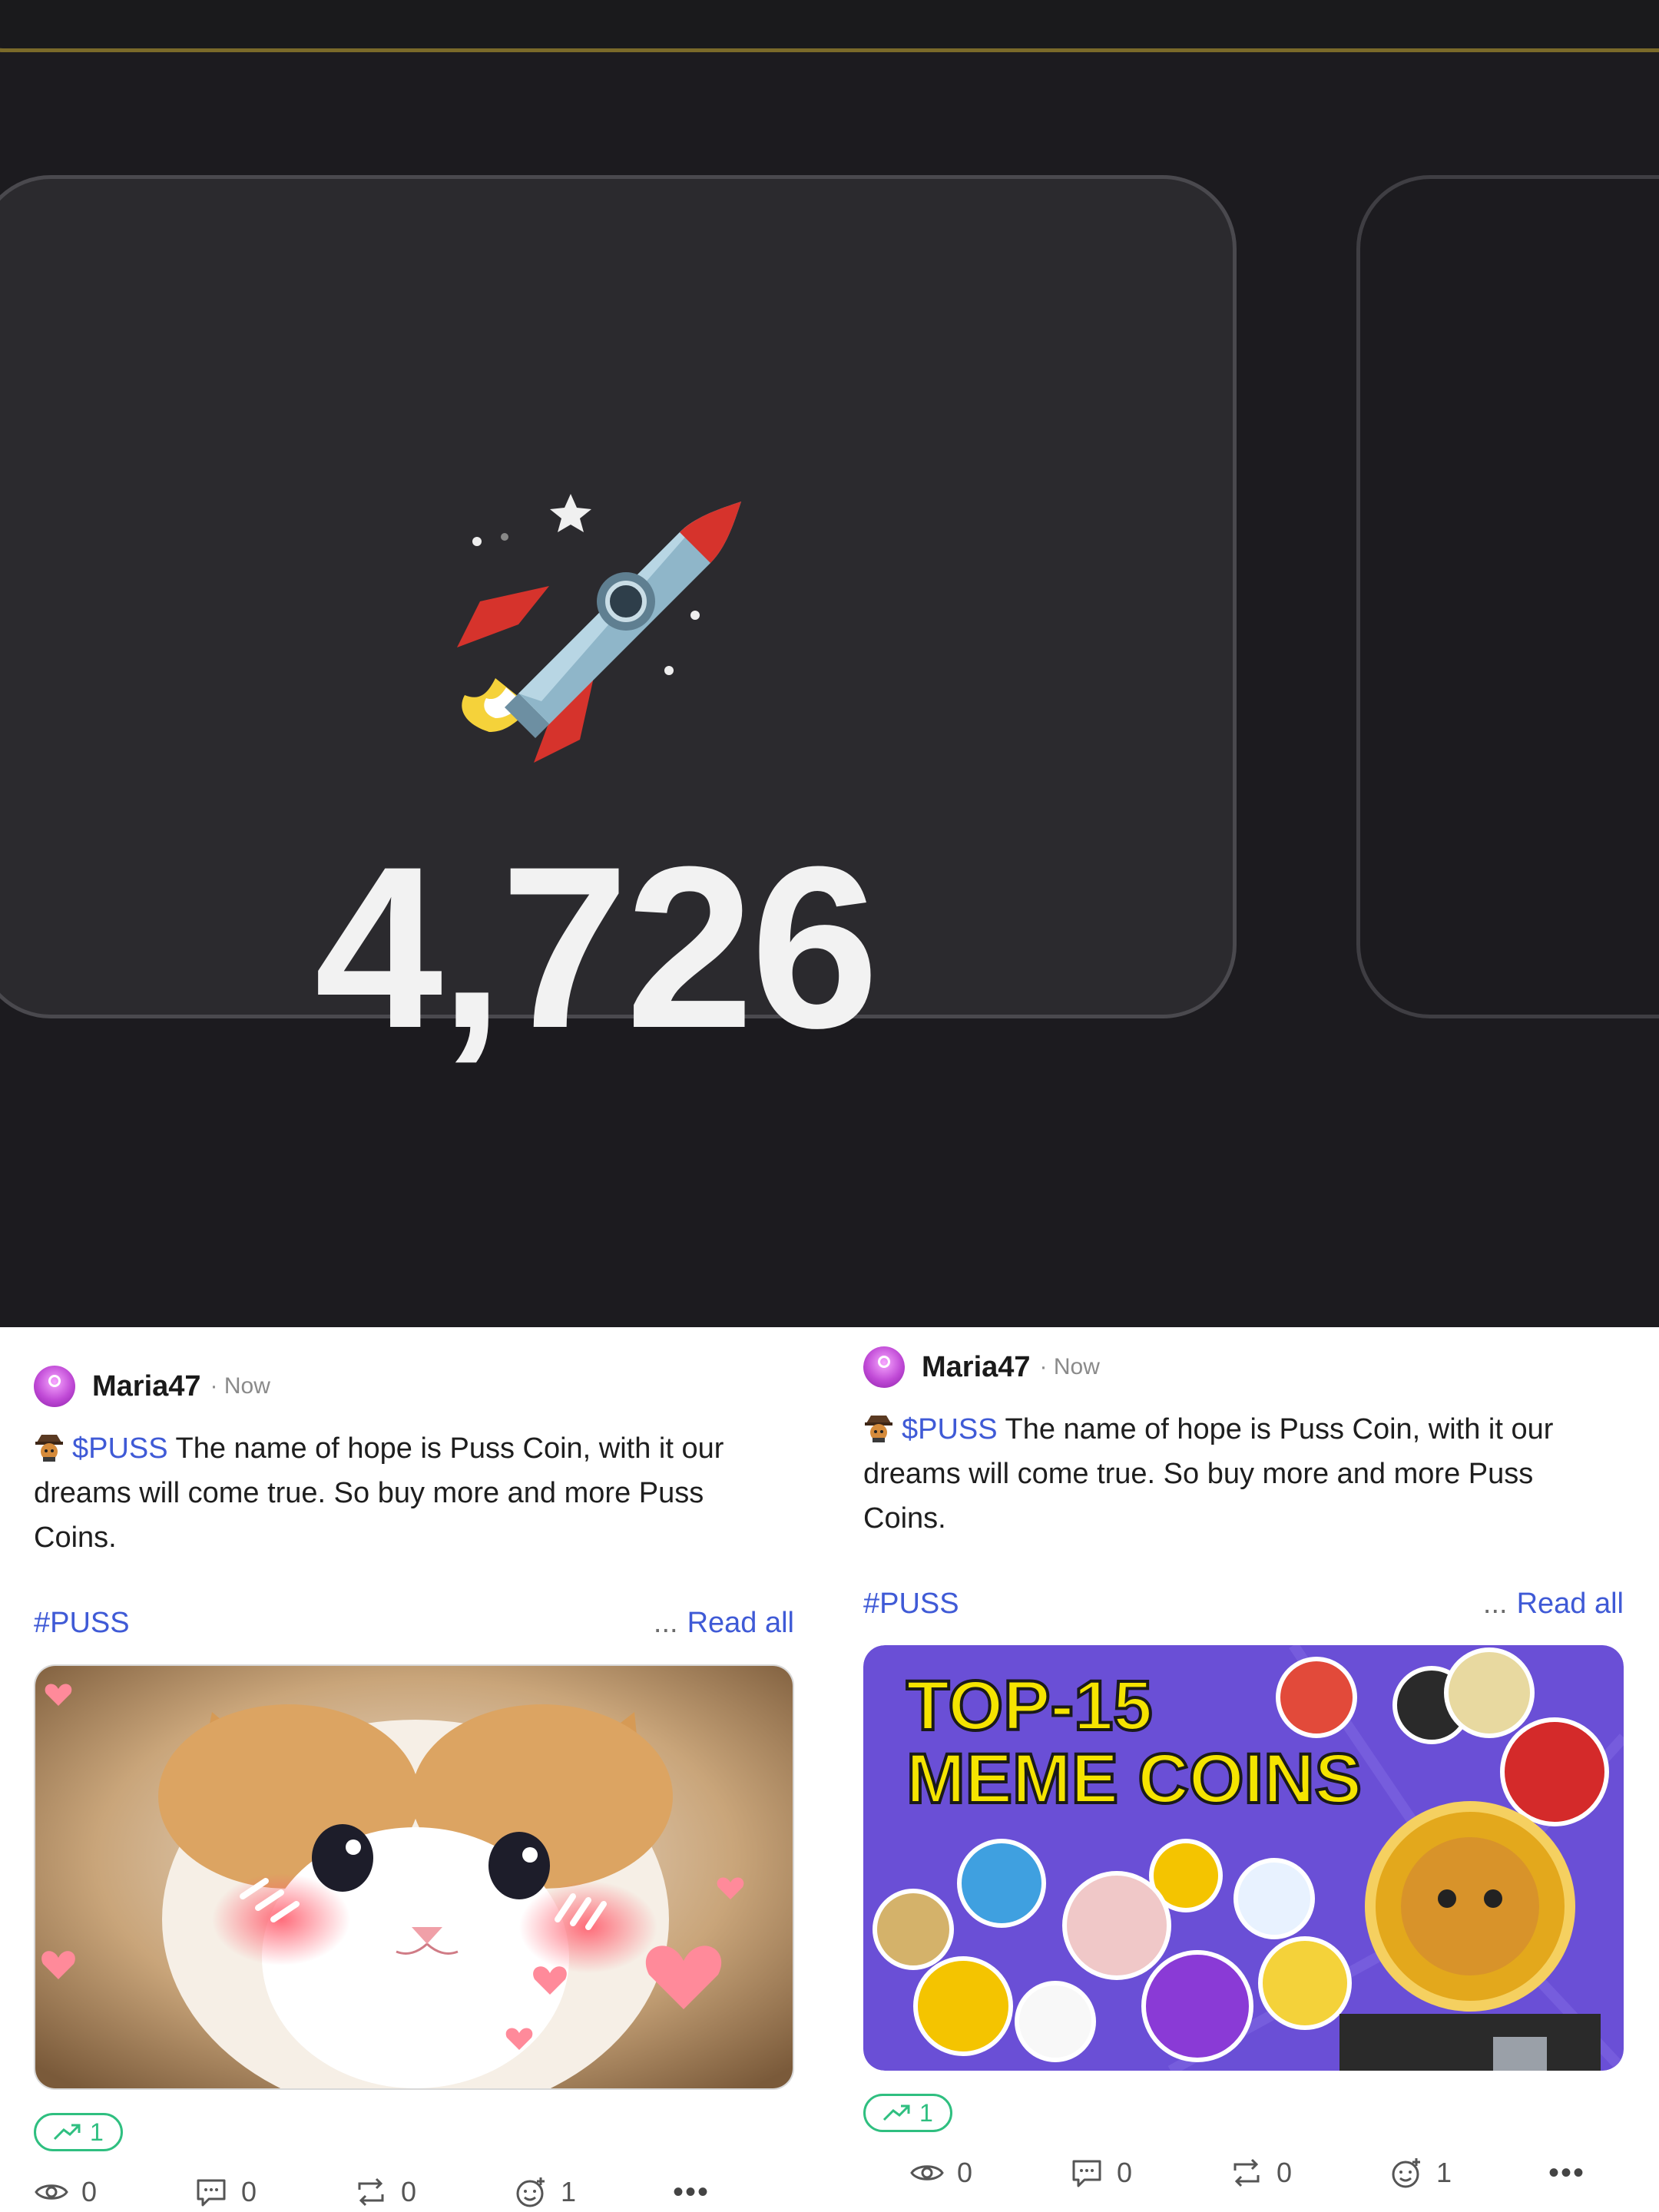 This screenshot has width=1659, height=2212. I want to click on meme-coins-banner: TOP-15 MEME COINS, so click(1243, 1858).